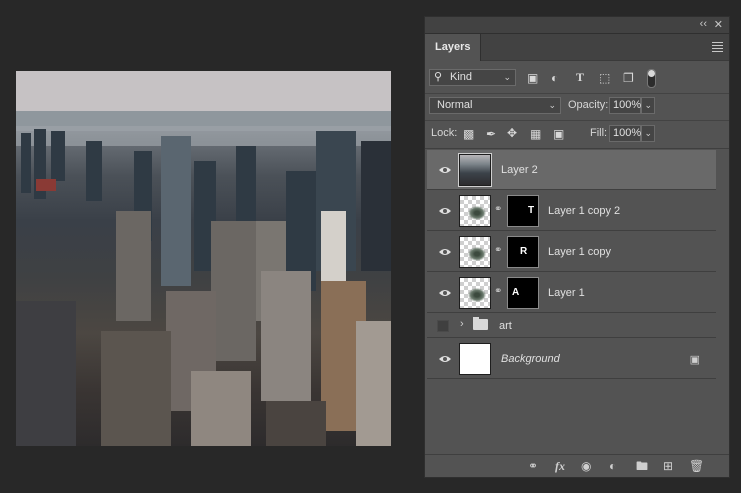 The width and height of the screenshot is (741, 493). What do you see at coordinates (512, 133) in the screenshot?
I see `lock-position-icon: ✥` at bounding box center [512, 133].